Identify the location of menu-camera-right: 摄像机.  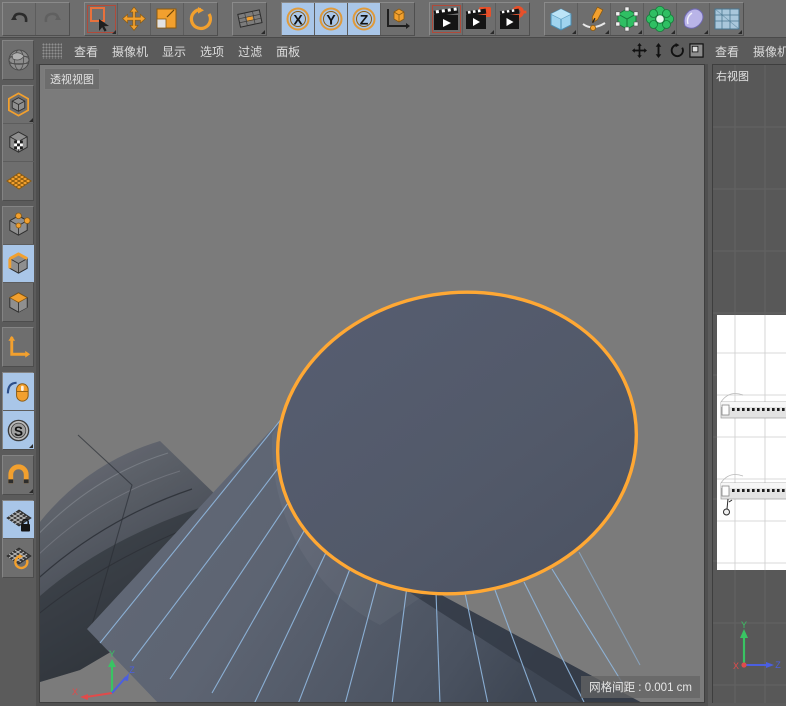
(766, 51).